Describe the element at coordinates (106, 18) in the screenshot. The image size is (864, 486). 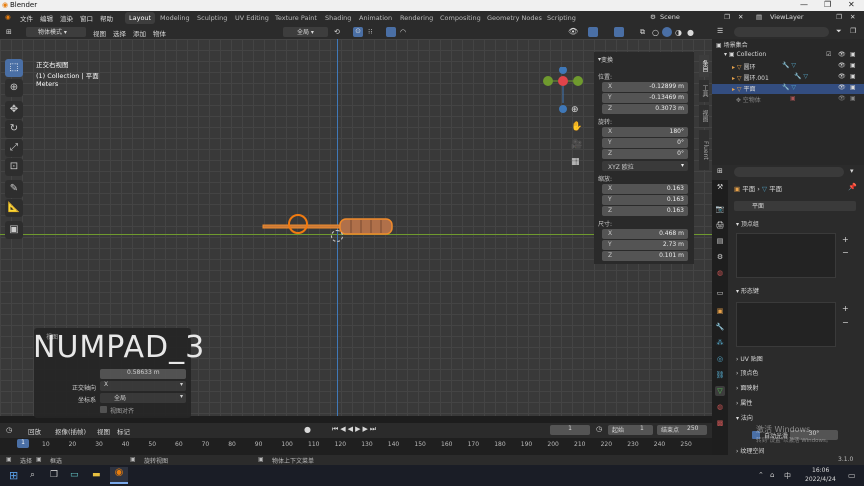
I see `menu-help: 帮助` at that location.